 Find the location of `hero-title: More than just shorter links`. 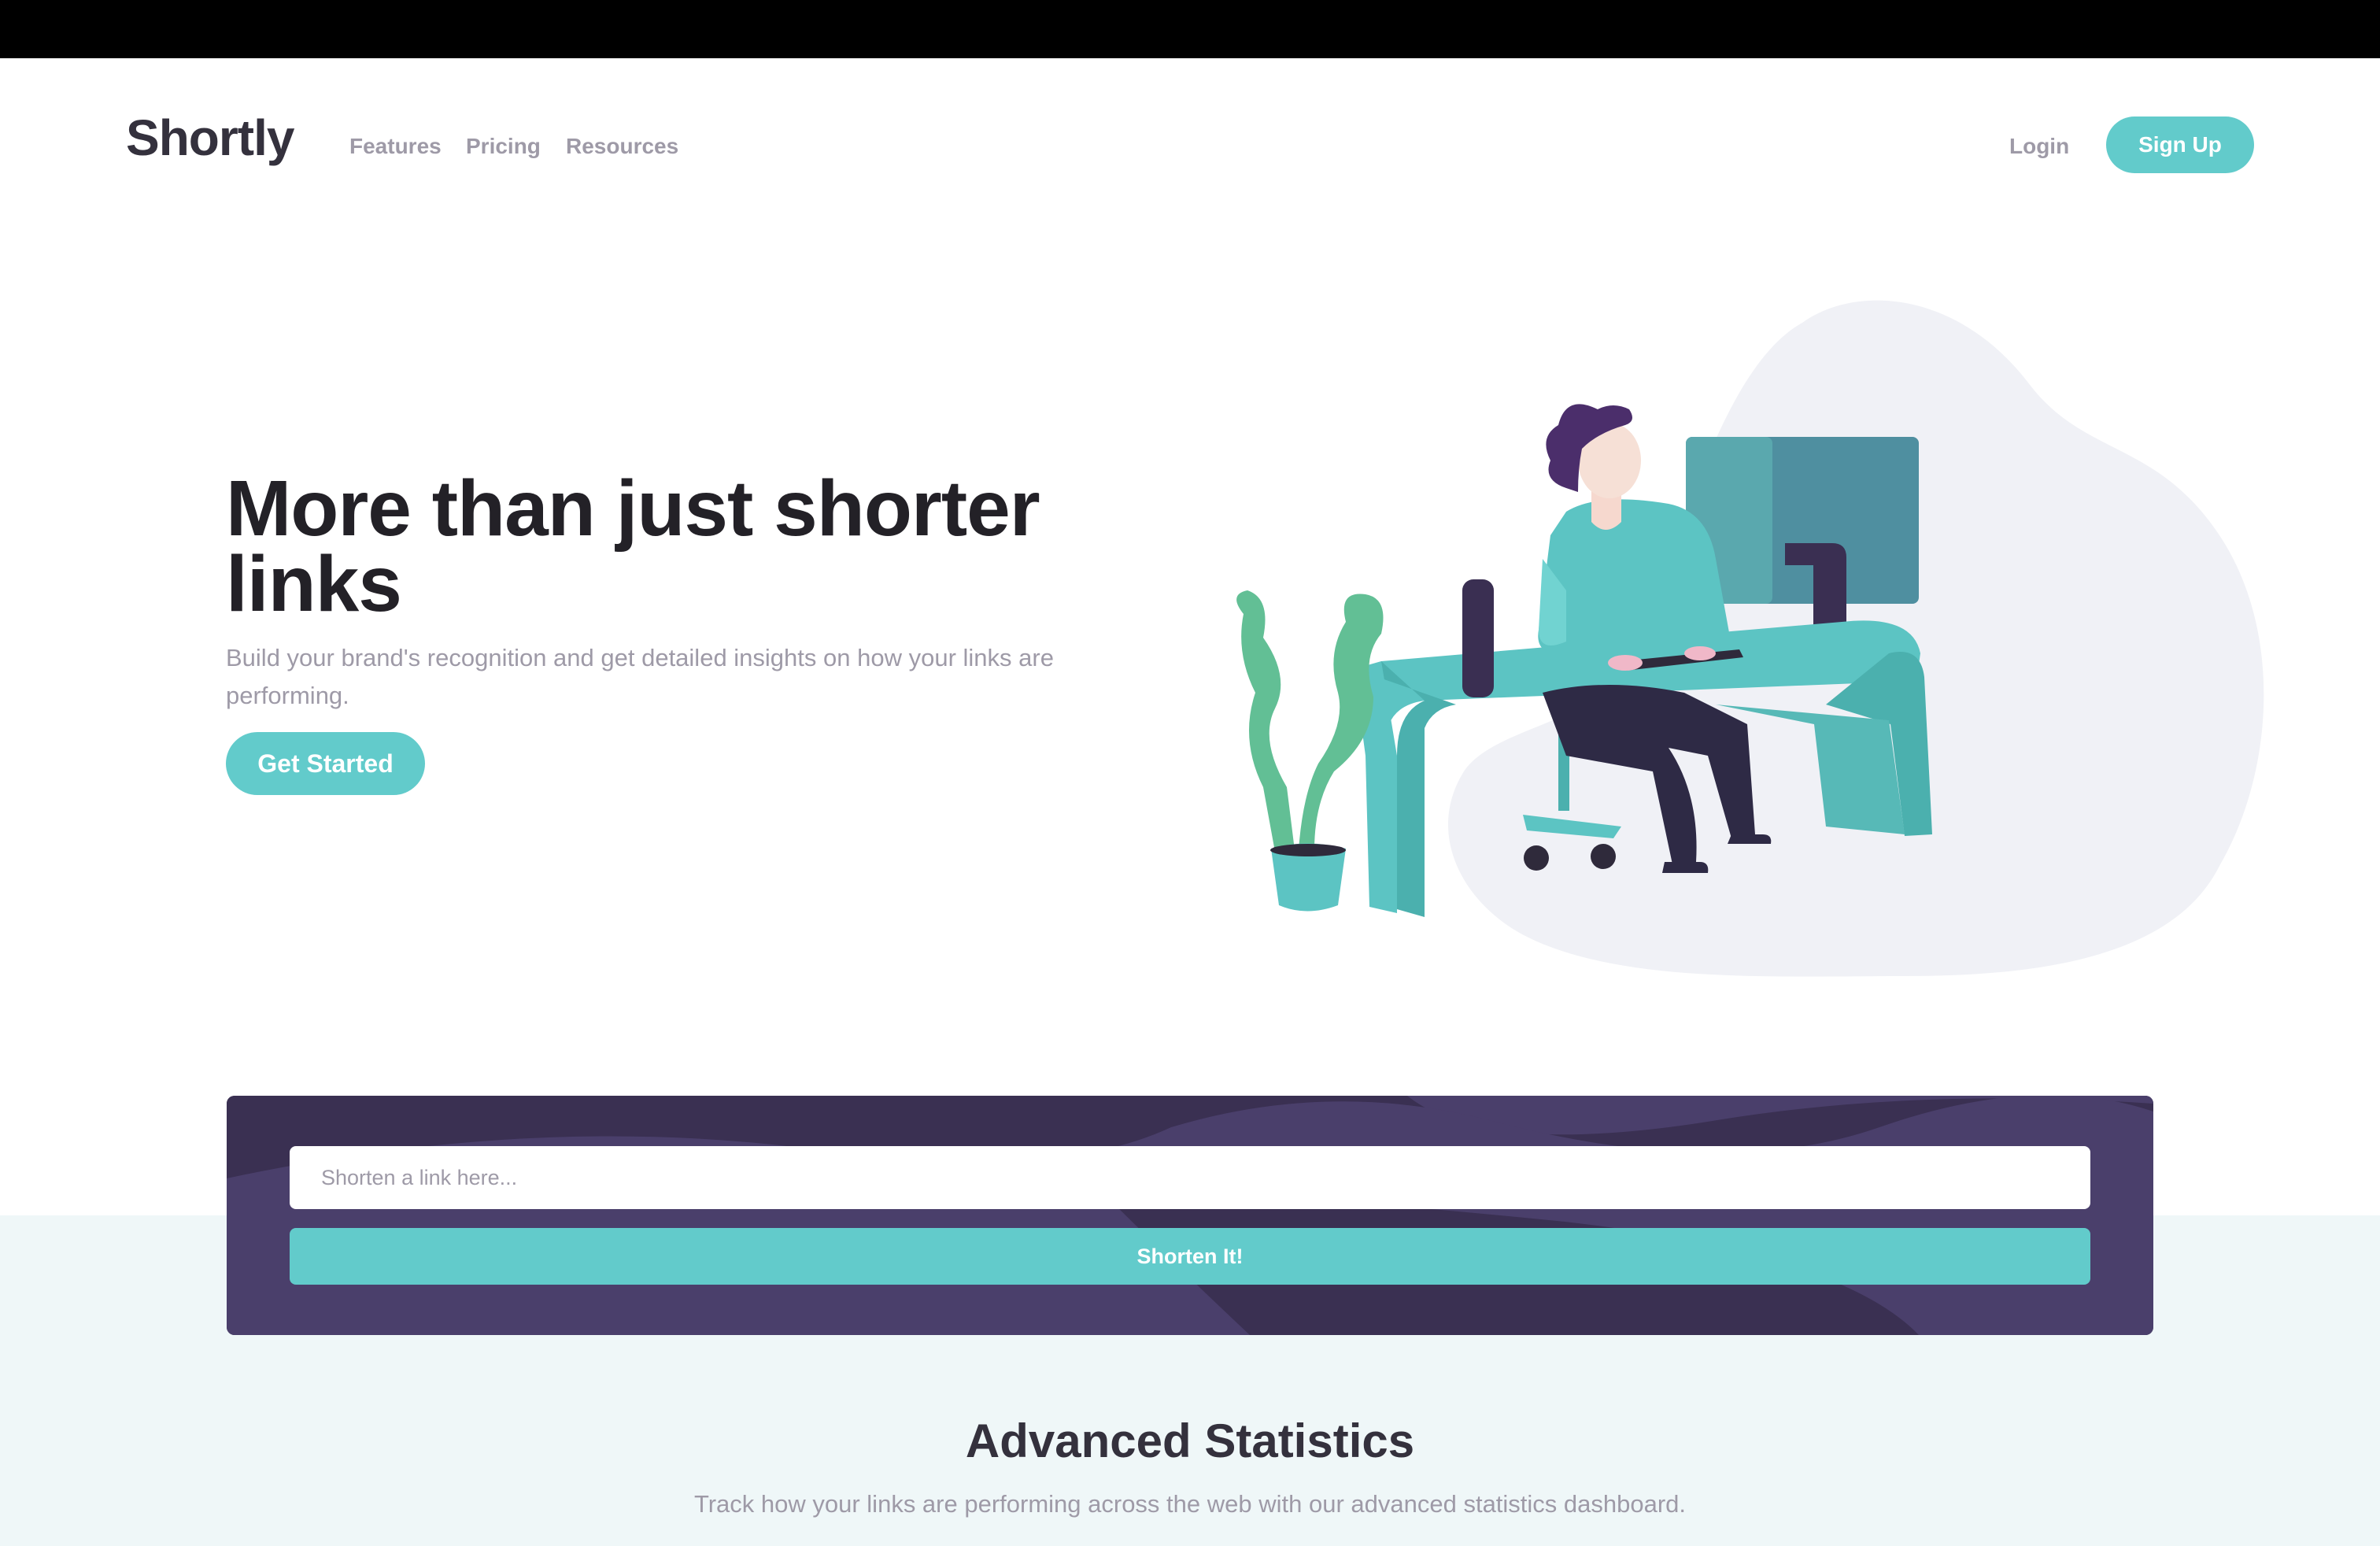

hero-title: More than just shorter links is located at coordinates (633, 546).